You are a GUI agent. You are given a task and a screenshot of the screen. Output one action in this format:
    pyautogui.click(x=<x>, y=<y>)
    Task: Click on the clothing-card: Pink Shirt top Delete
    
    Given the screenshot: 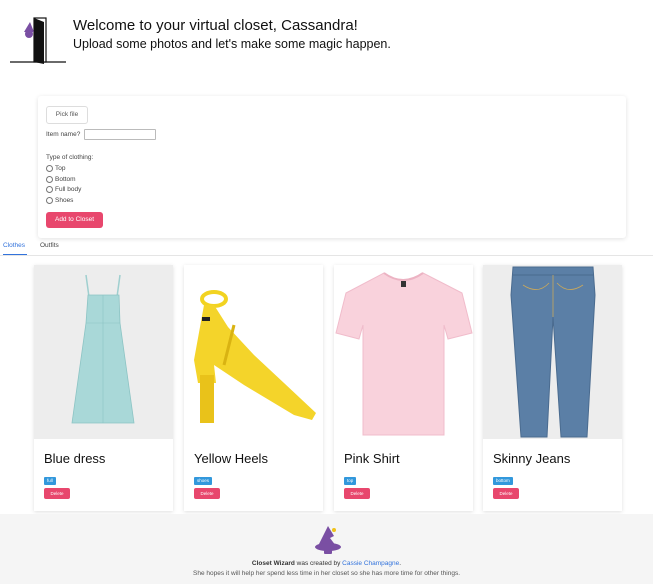 What is the action you would take?
    pyautogui.click(x=403, y=388)
    